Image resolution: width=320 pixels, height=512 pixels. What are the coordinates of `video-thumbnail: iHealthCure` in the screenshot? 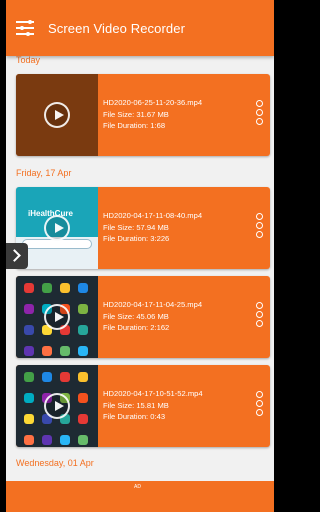 It's located at (57, 228).